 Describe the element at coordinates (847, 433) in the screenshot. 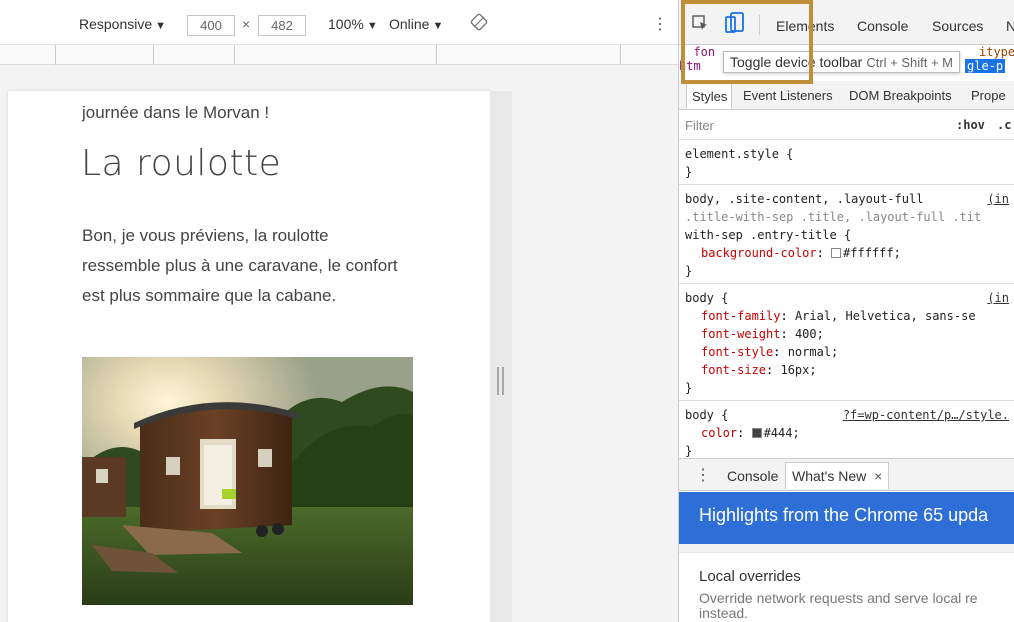

I see `css-declaration: color: #444;` at that location.